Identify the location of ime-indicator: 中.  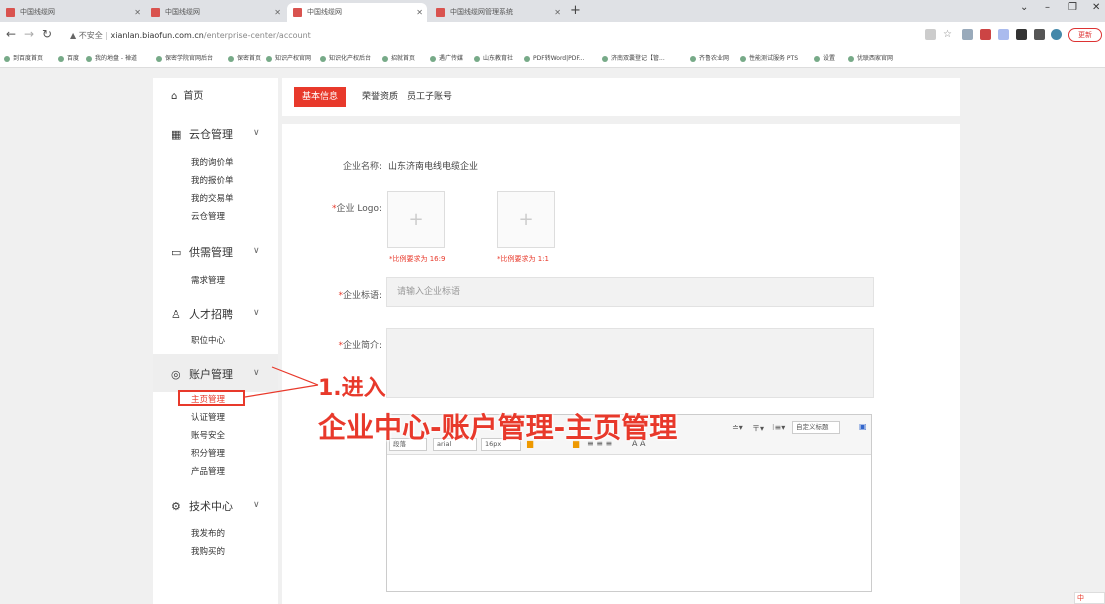
(1089, 598).